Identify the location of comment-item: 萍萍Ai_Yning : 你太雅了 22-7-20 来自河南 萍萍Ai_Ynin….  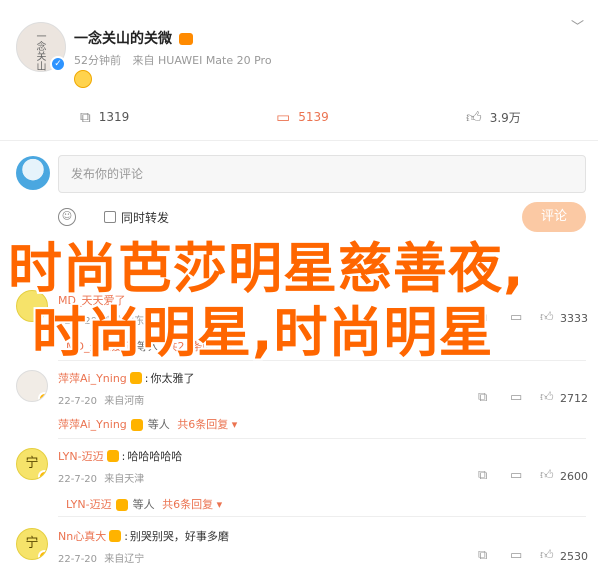
(299, 400).